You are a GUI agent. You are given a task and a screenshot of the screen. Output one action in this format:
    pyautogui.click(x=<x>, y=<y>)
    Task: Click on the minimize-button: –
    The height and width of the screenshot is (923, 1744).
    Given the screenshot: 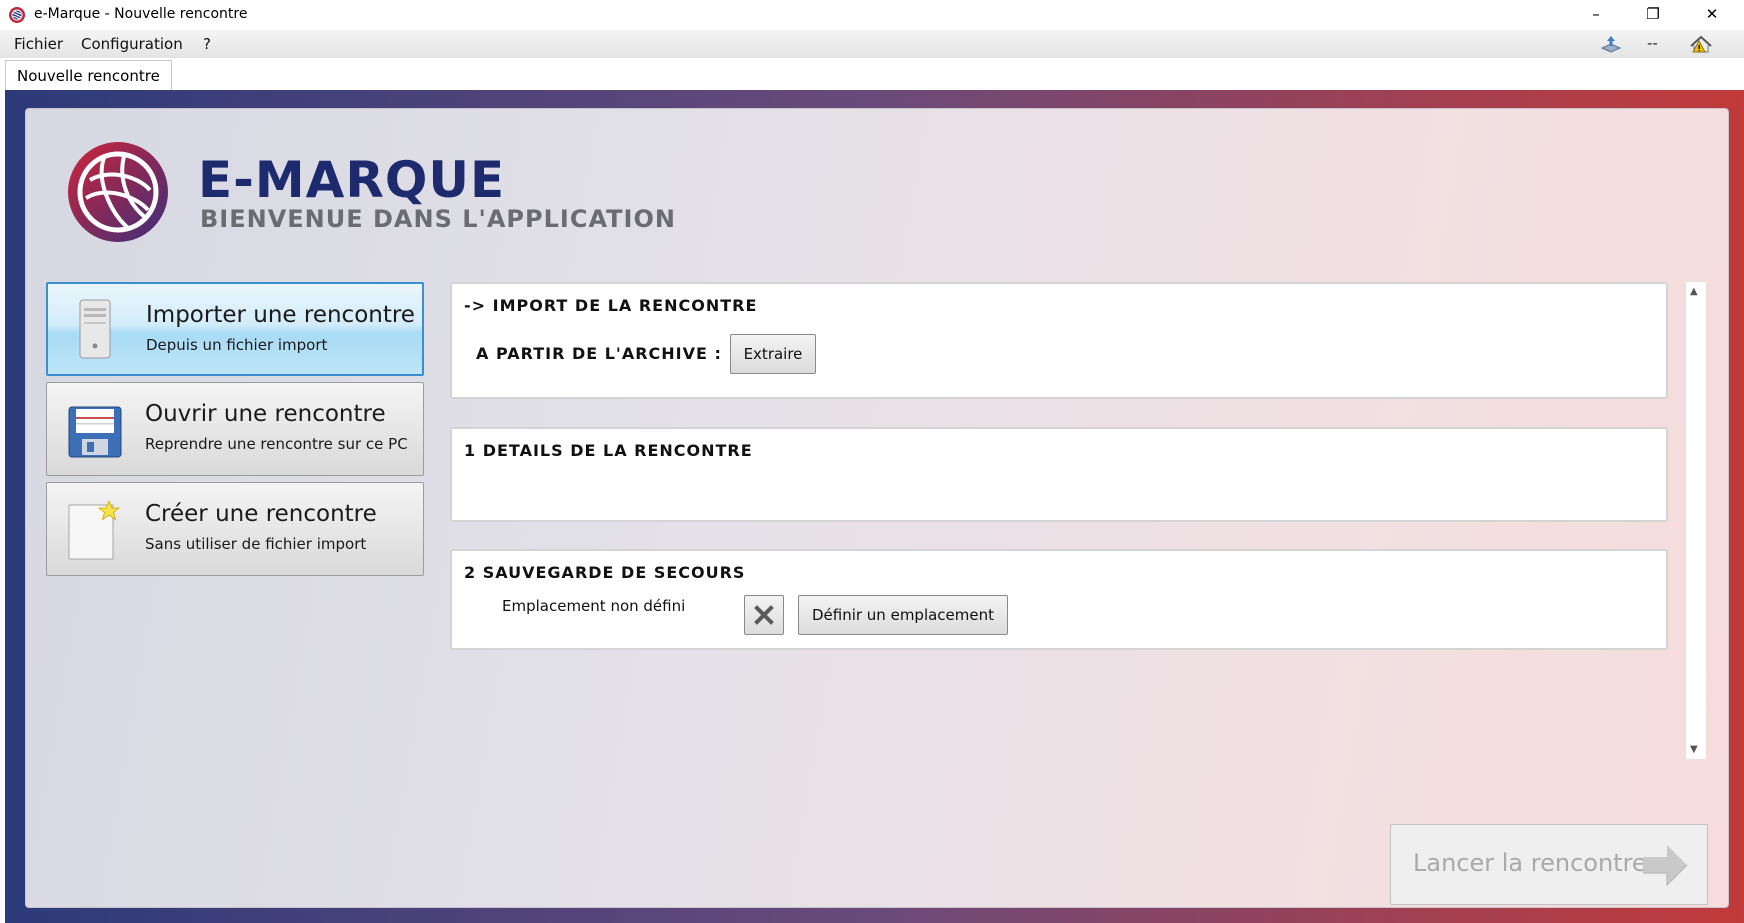 What is the action you would take?
    pyautogui.click(x=1596, y=14)
    